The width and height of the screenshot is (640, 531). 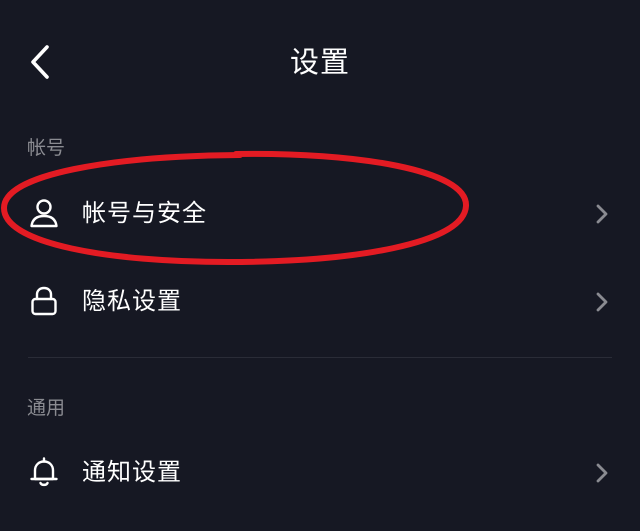 What do you see at coordinates (44, 301) in the screenshot?
I see `lock-icon` at bounding box center [44, 301].